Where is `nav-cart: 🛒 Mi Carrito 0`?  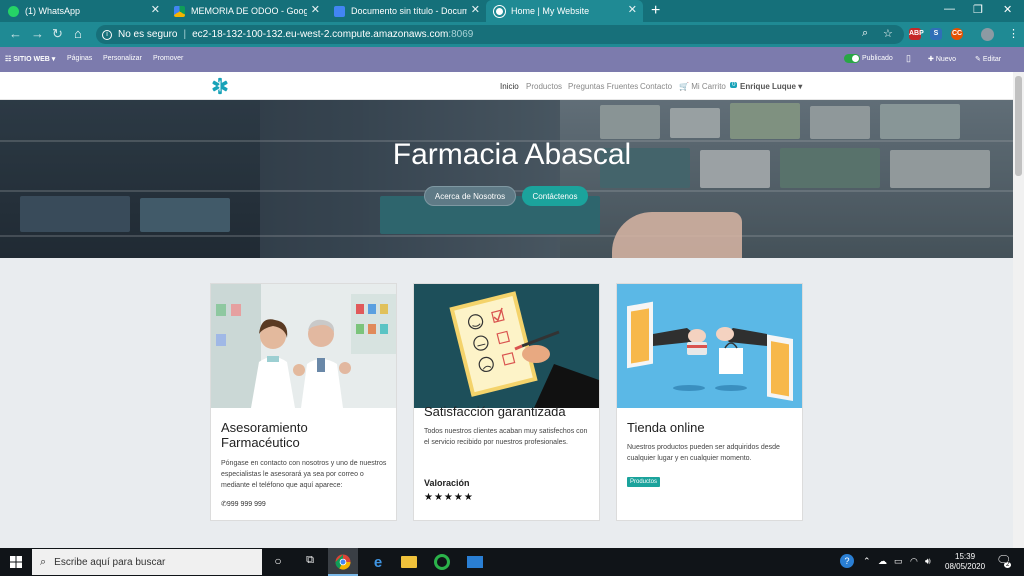 nav-cart: 🛒 Mi Carrito 0 is located at coordinates (708, 86).